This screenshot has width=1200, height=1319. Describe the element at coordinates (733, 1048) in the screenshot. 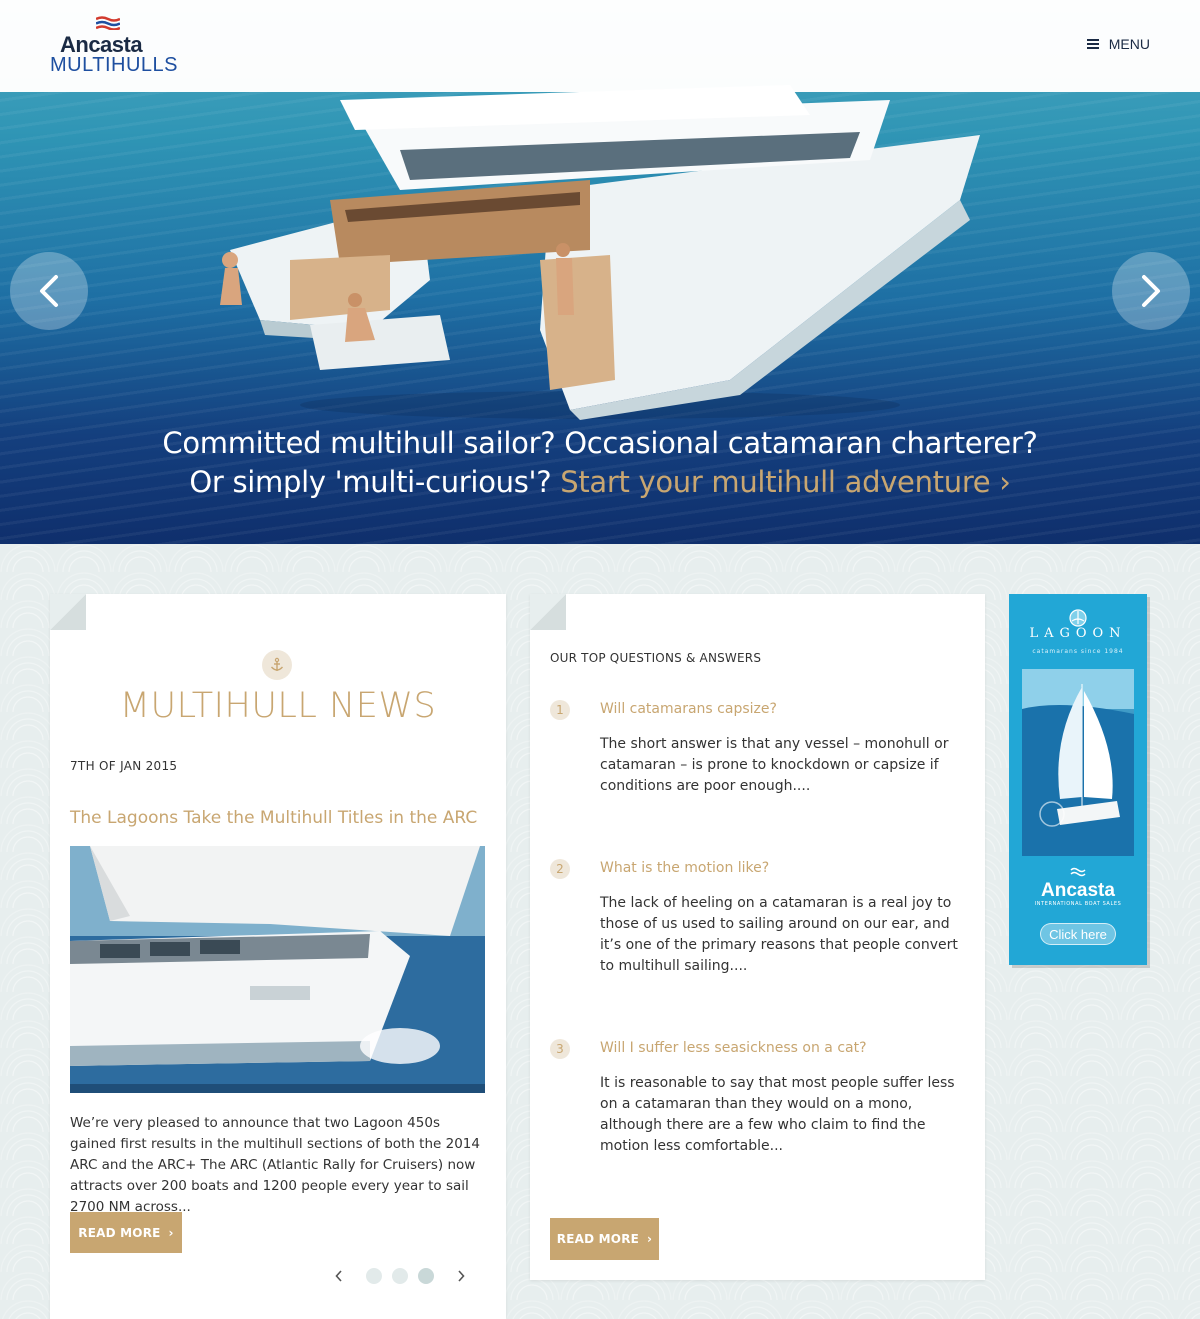

I see `qa-question-link: Will I suffer less seasickness on a cat?` at that location.